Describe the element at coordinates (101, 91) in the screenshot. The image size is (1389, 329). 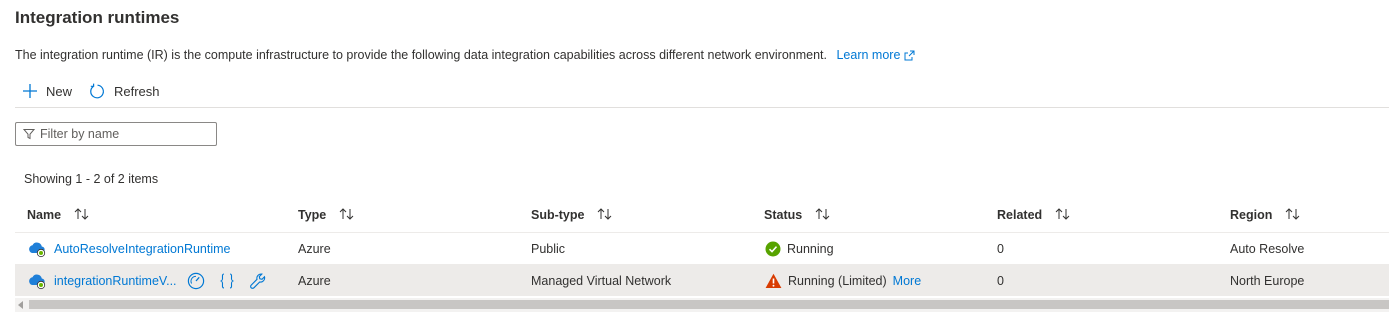
I see `refresh-icon` at that location.